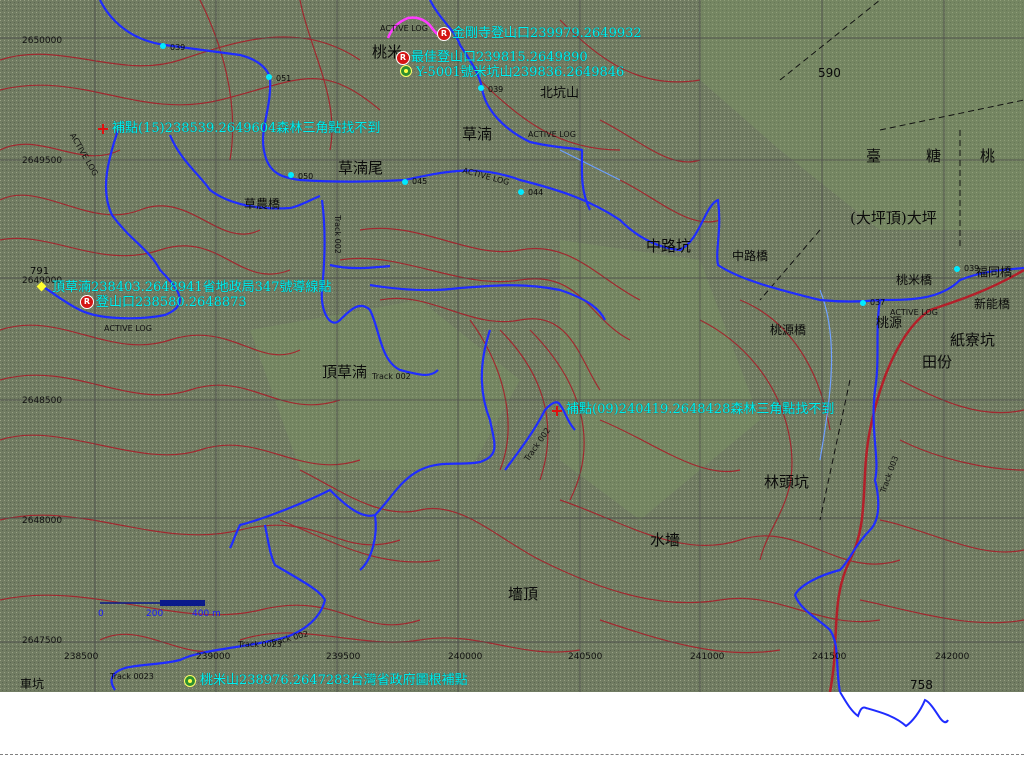 This screenshot has width=1024, height=772. I want to click on grid-label-easting: 241000, so click(707, 657).